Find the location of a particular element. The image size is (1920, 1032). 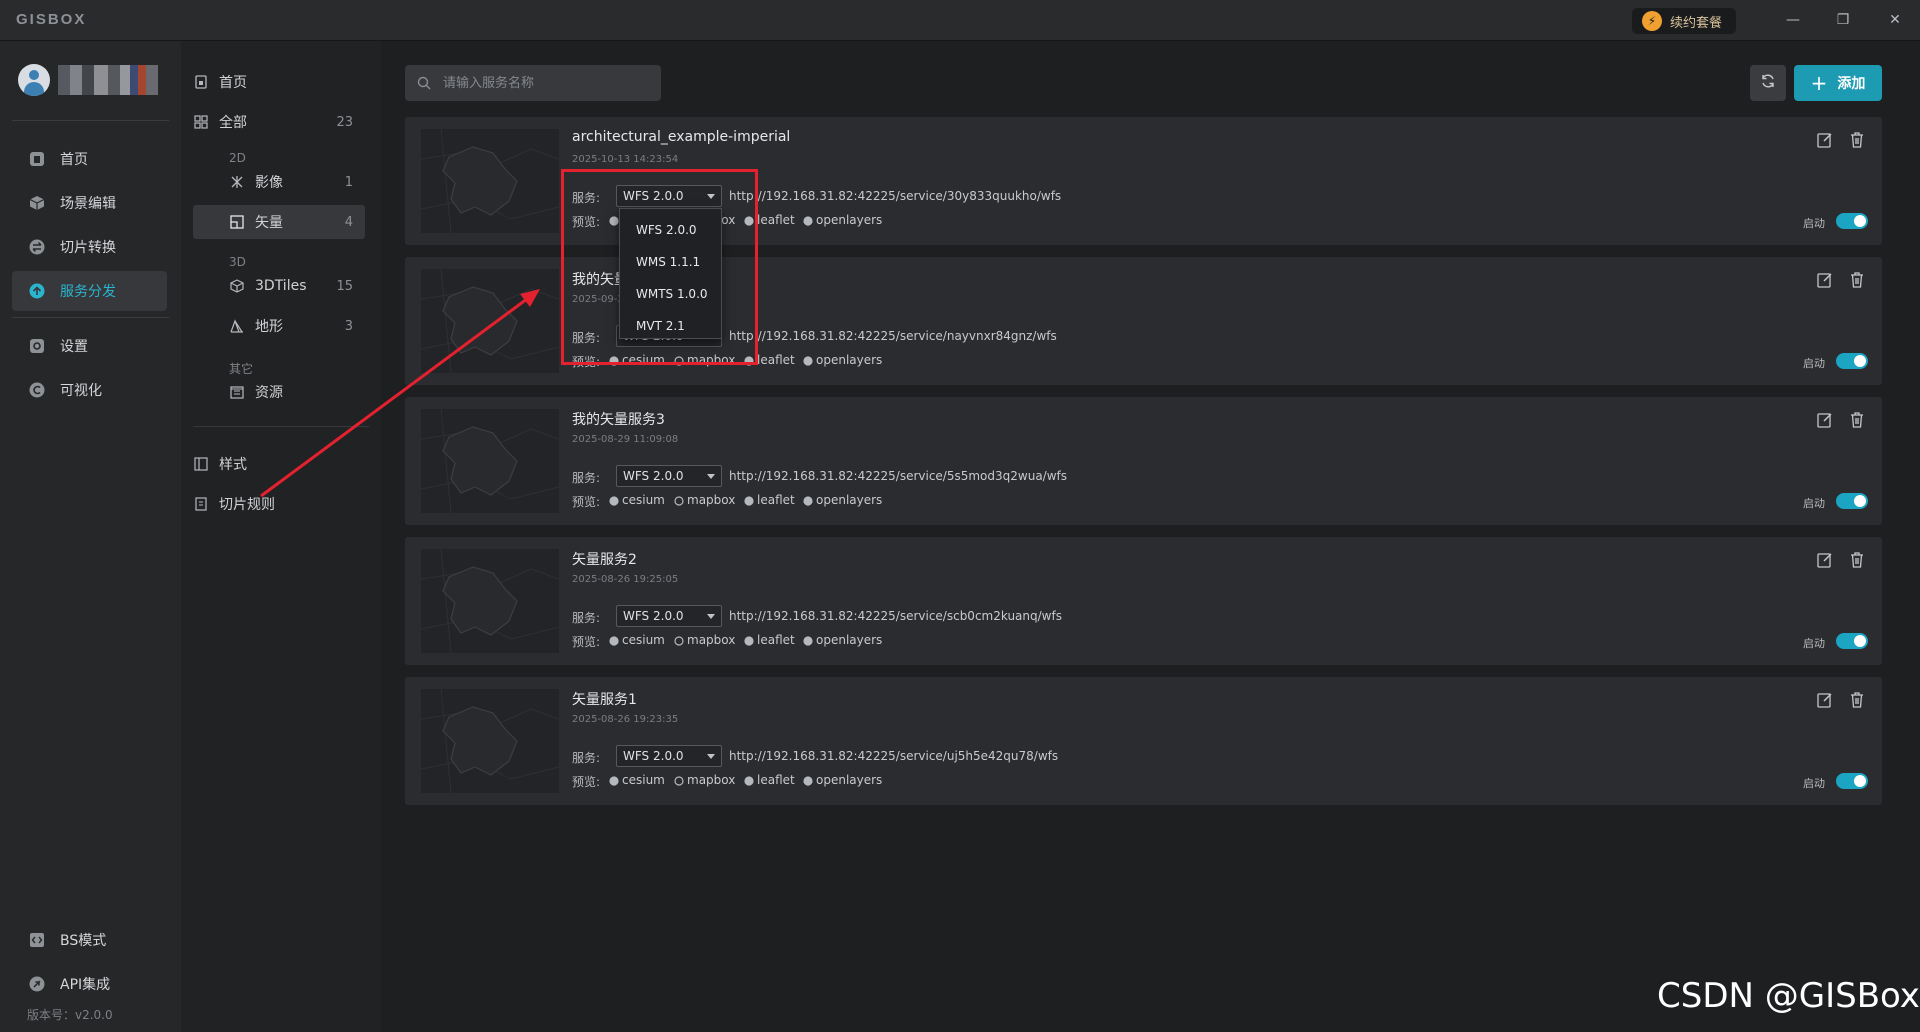

category-label: 资源 is located at coordinates (269, 393).